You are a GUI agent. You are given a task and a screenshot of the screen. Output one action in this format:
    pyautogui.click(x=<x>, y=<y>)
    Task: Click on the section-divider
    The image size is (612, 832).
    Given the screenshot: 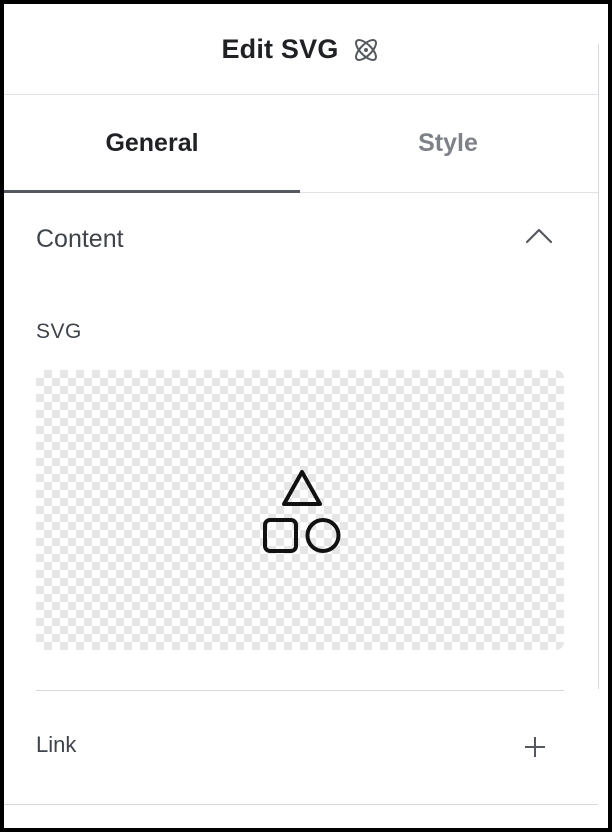 What is the action you would take?
    pyautogui.click(x=300, y=690)
    